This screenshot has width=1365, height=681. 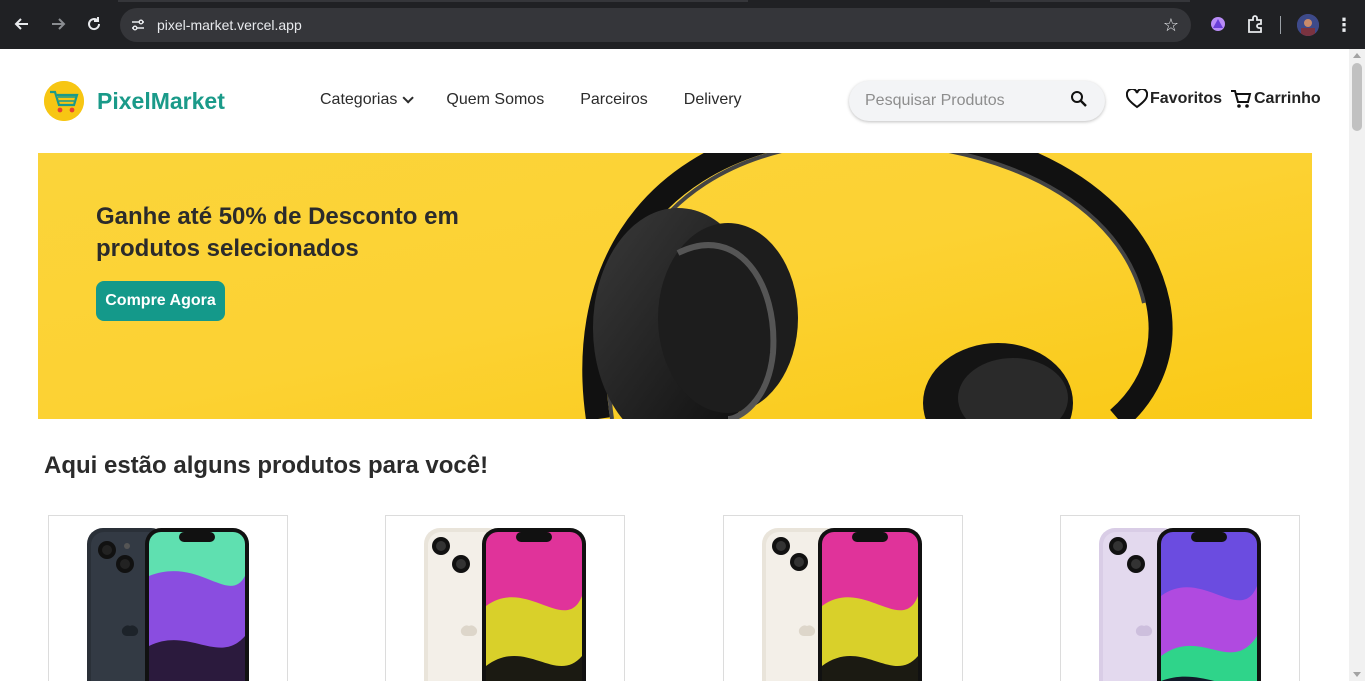 I want to click on nav-label: Delivery, so click(x=712, y=99).